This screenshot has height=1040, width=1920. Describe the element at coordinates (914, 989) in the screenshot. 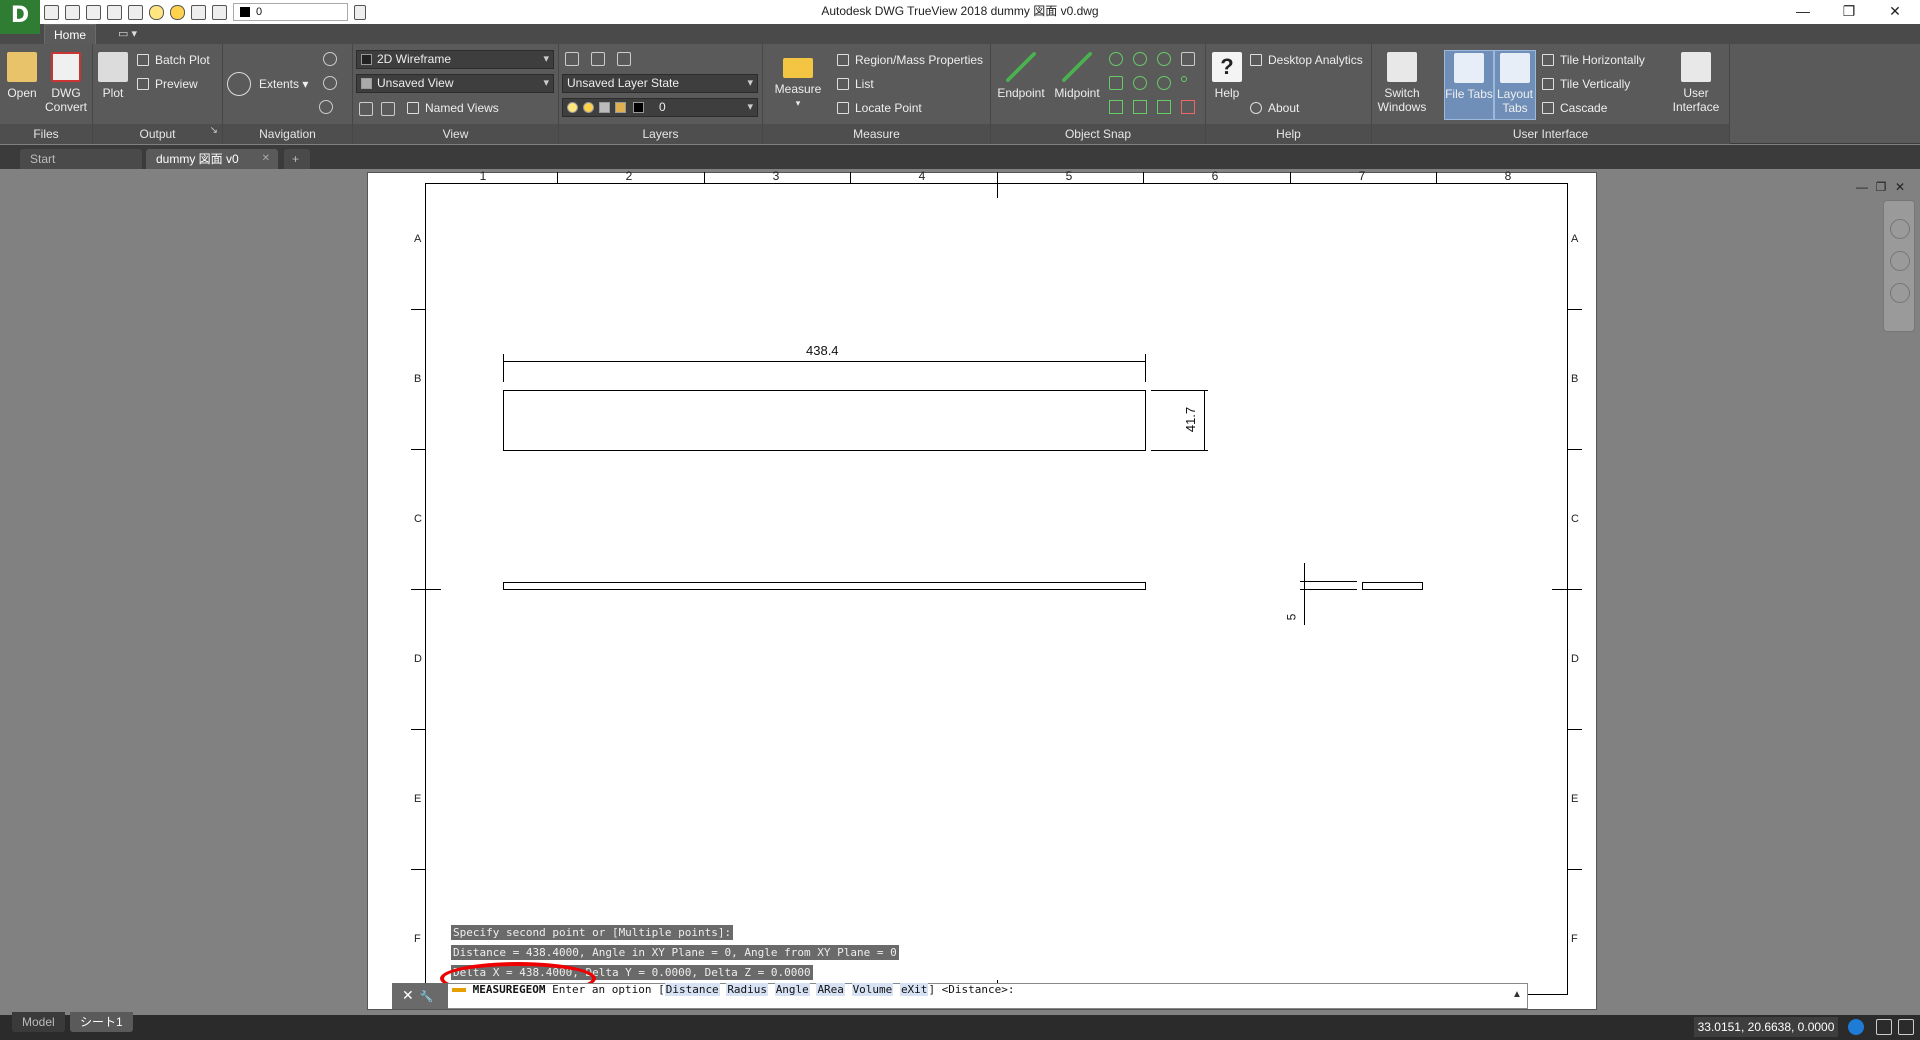

I see `option-exit: eXit` at that location.